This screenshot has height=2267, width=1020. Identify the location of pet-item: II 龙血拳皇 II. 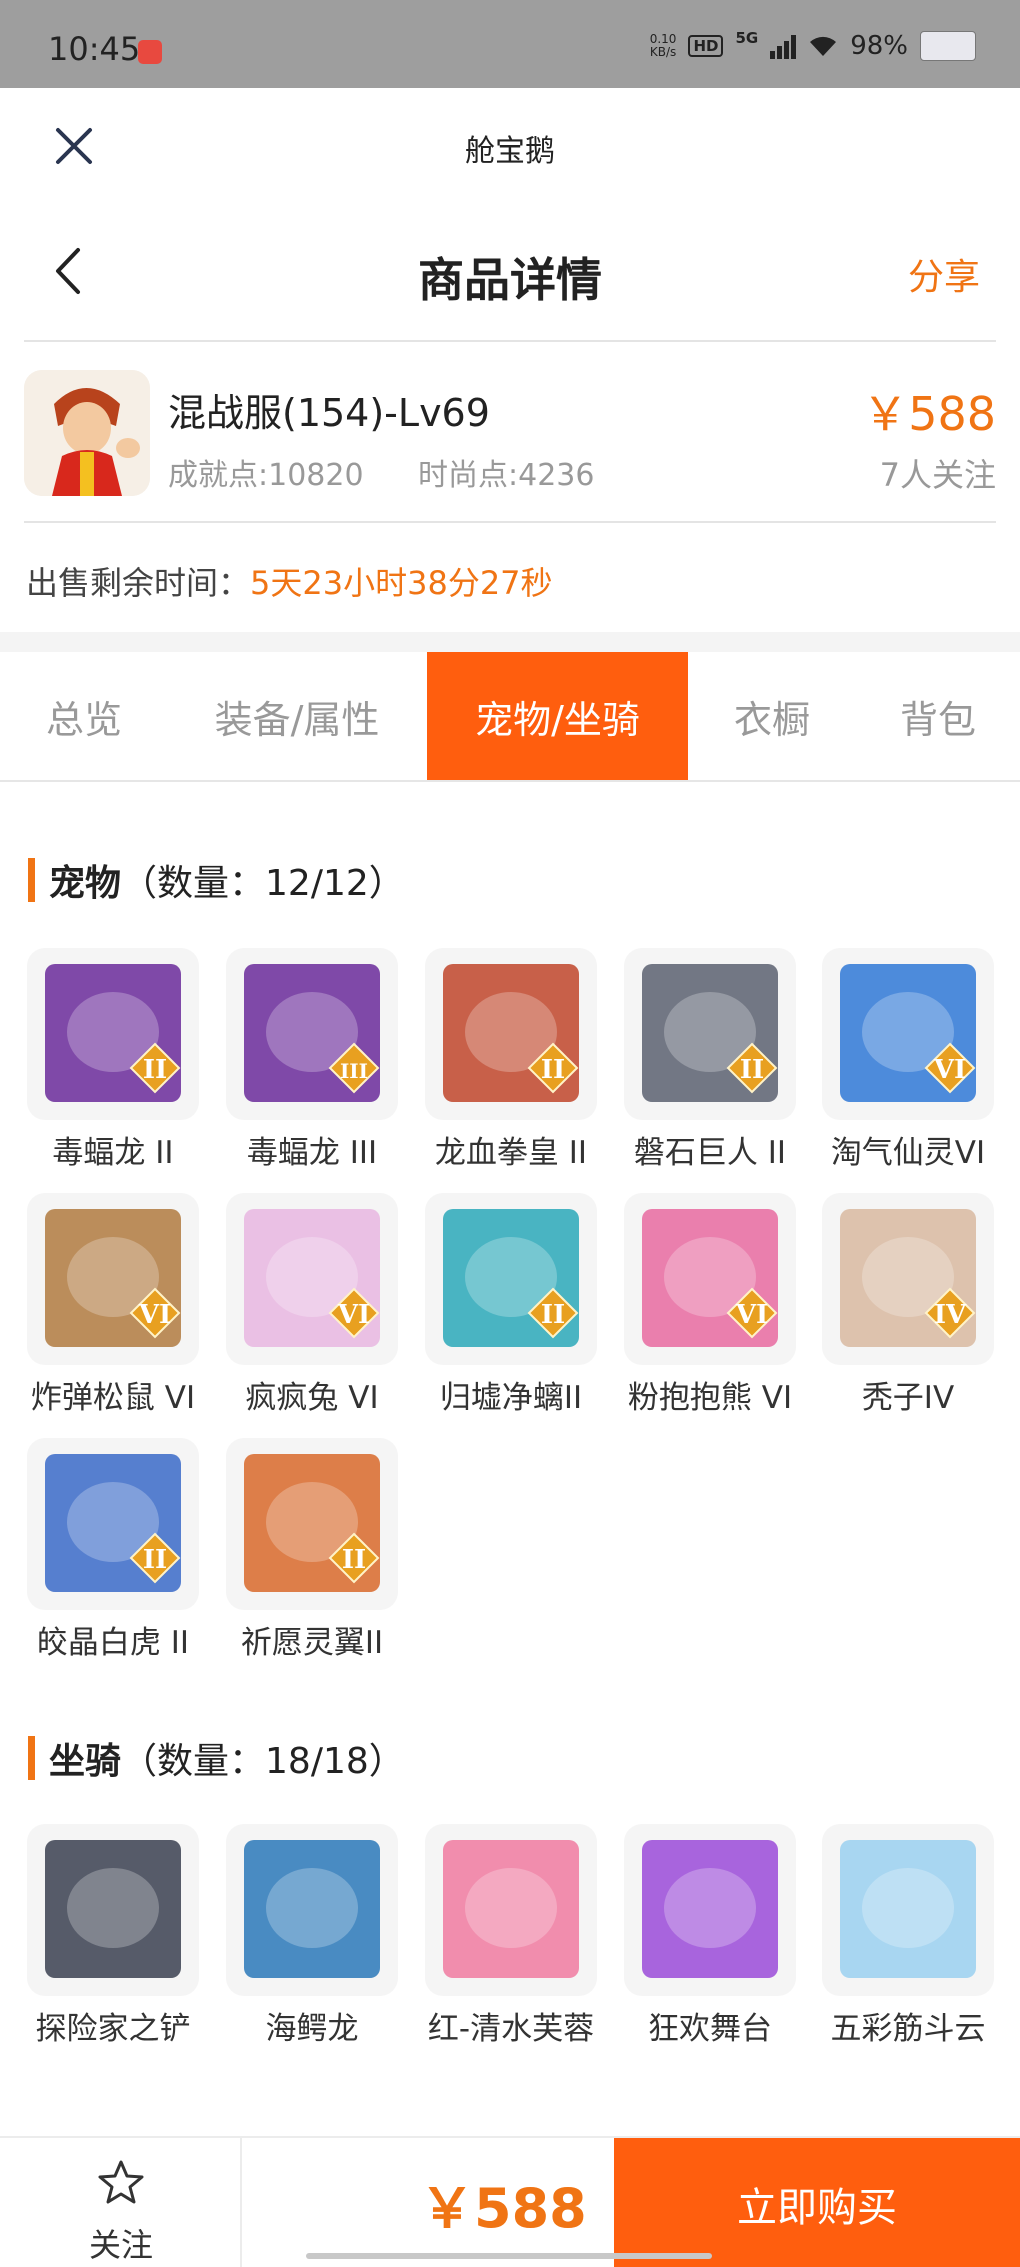
(511, 1062).